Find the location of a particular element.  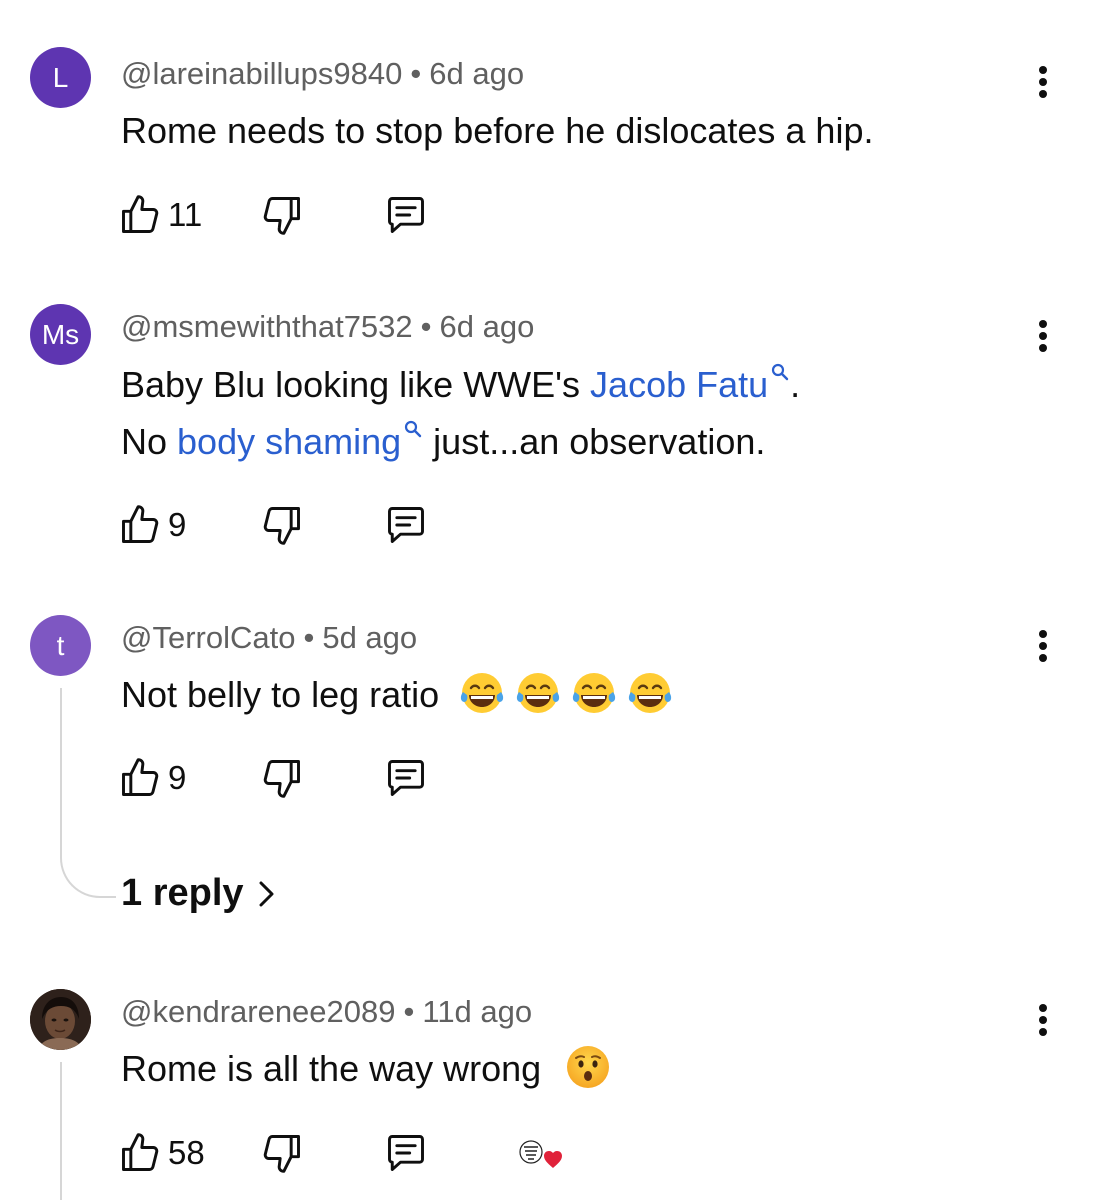

like-button: 11 is located at coordinates (160, 215).